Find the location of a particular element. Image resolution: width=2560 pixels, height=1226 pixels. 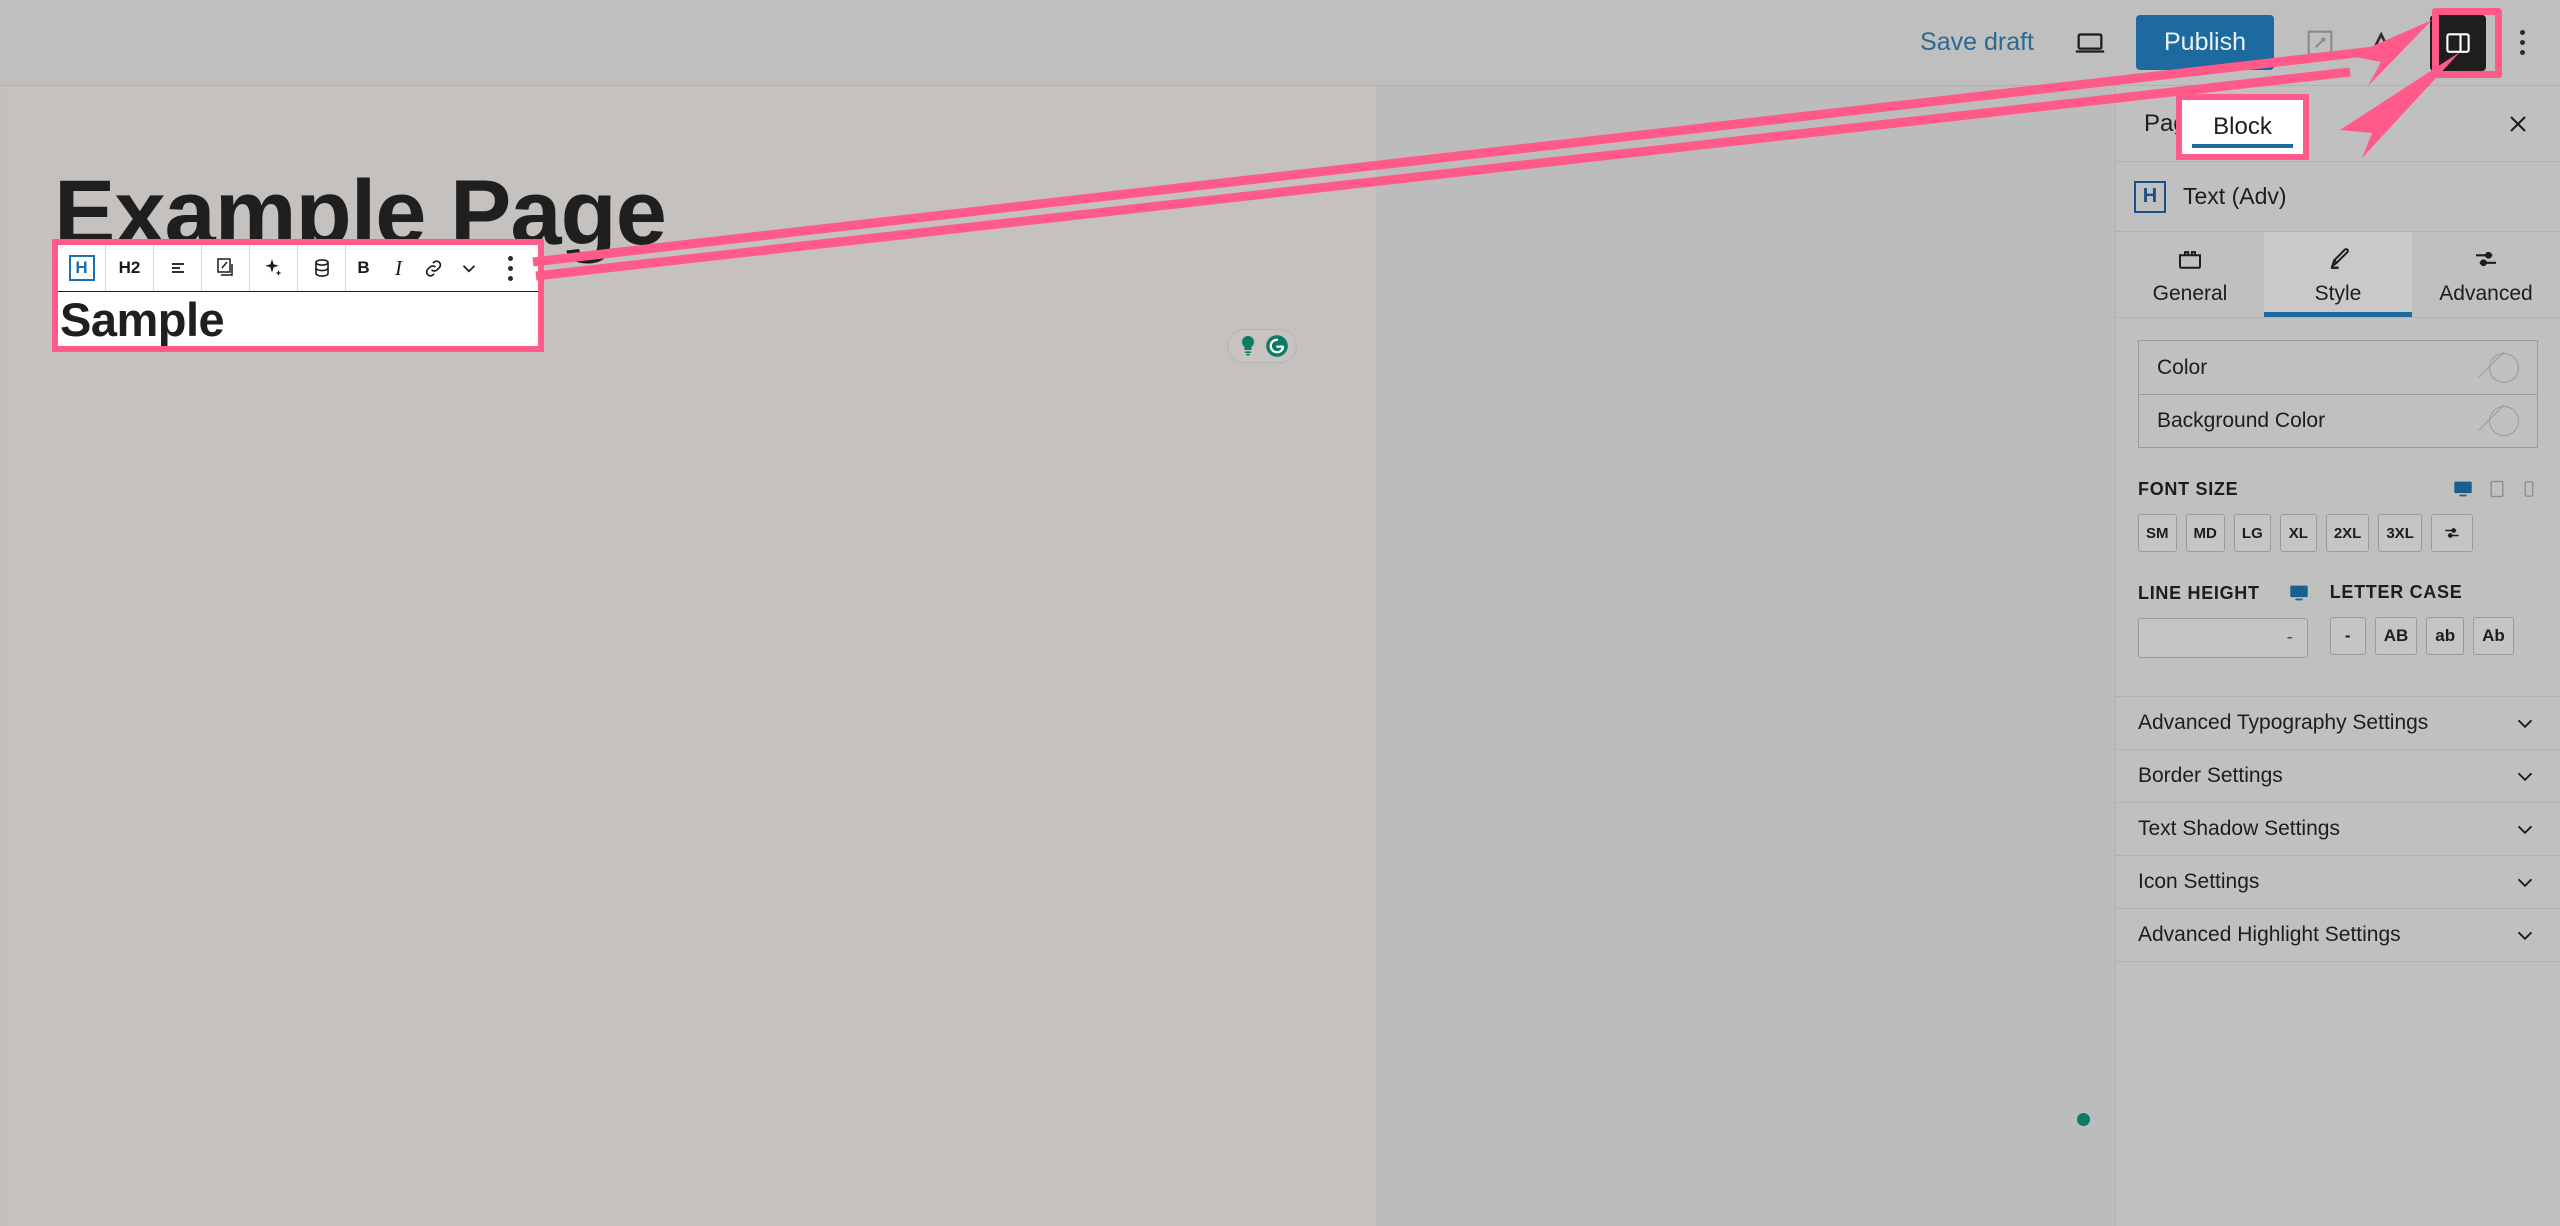

accordion-border-settings: Border Settings is located at coordinates (2338, 776).